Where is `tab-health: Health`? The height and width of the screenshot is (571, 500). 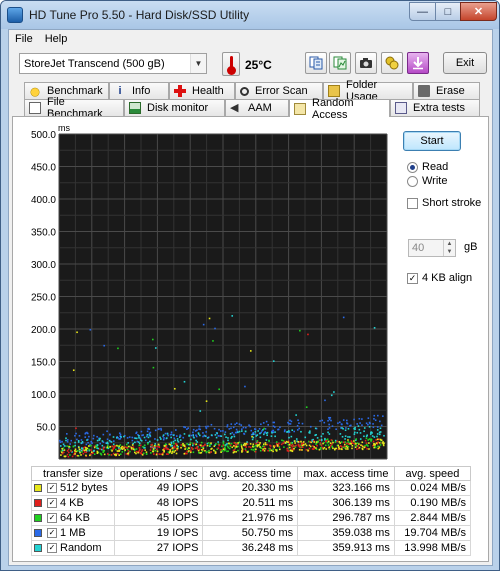 tab-health: Health is located at coordinates (202, 90).